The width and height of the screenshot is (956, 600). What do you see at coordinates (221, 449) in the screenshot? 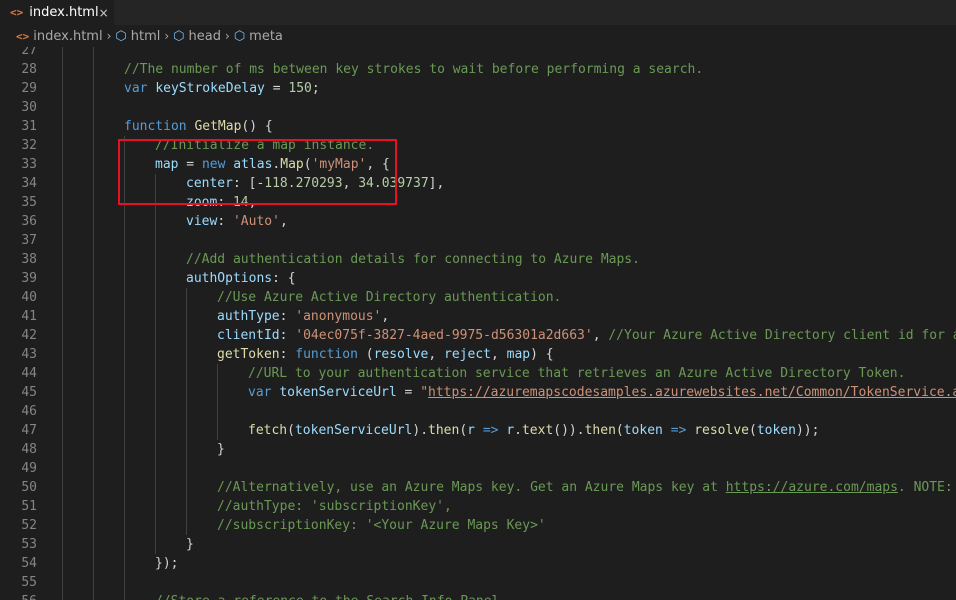
I see `code-text: }` at bounding box center [221, 449].